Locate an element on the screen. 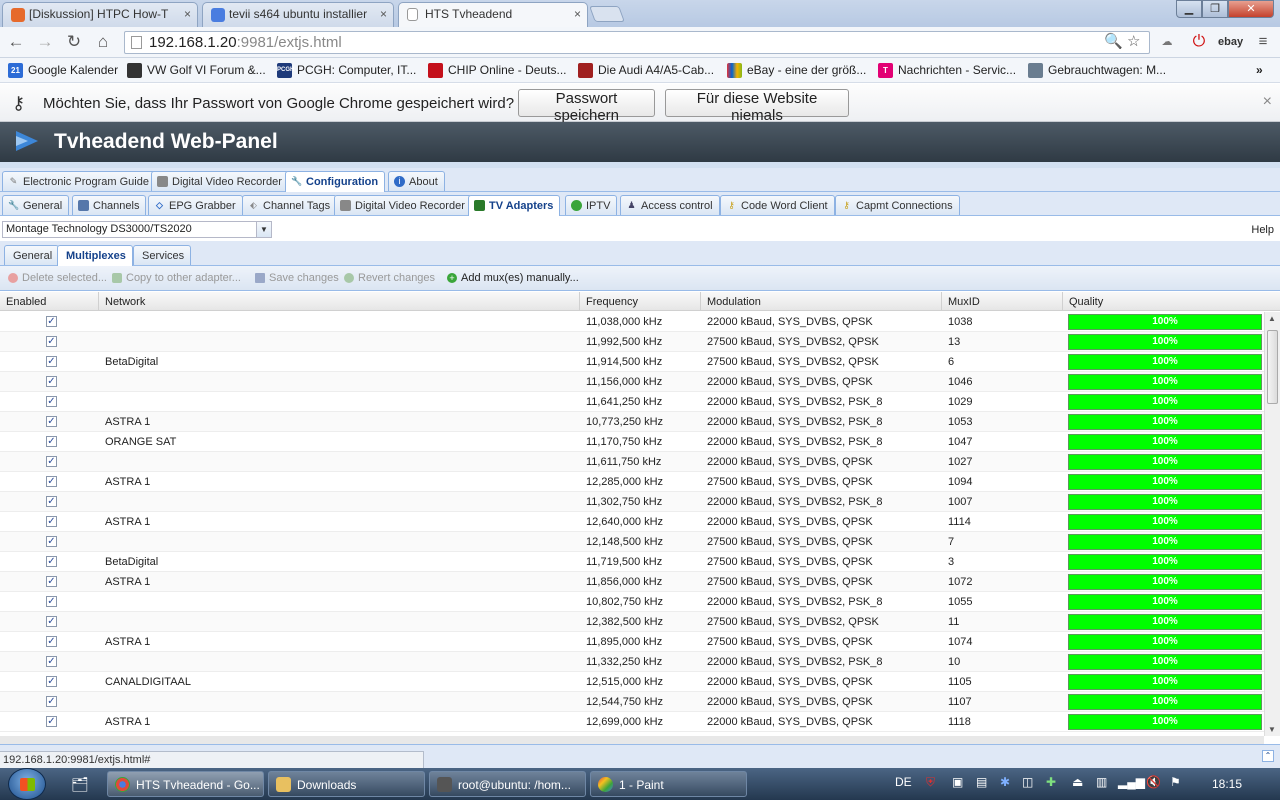 Image resolution: width=1280 pixels, height=800 pixels. tab-epg-grabber: ◇ EPG Grabber is located at coordinates (195, 205).